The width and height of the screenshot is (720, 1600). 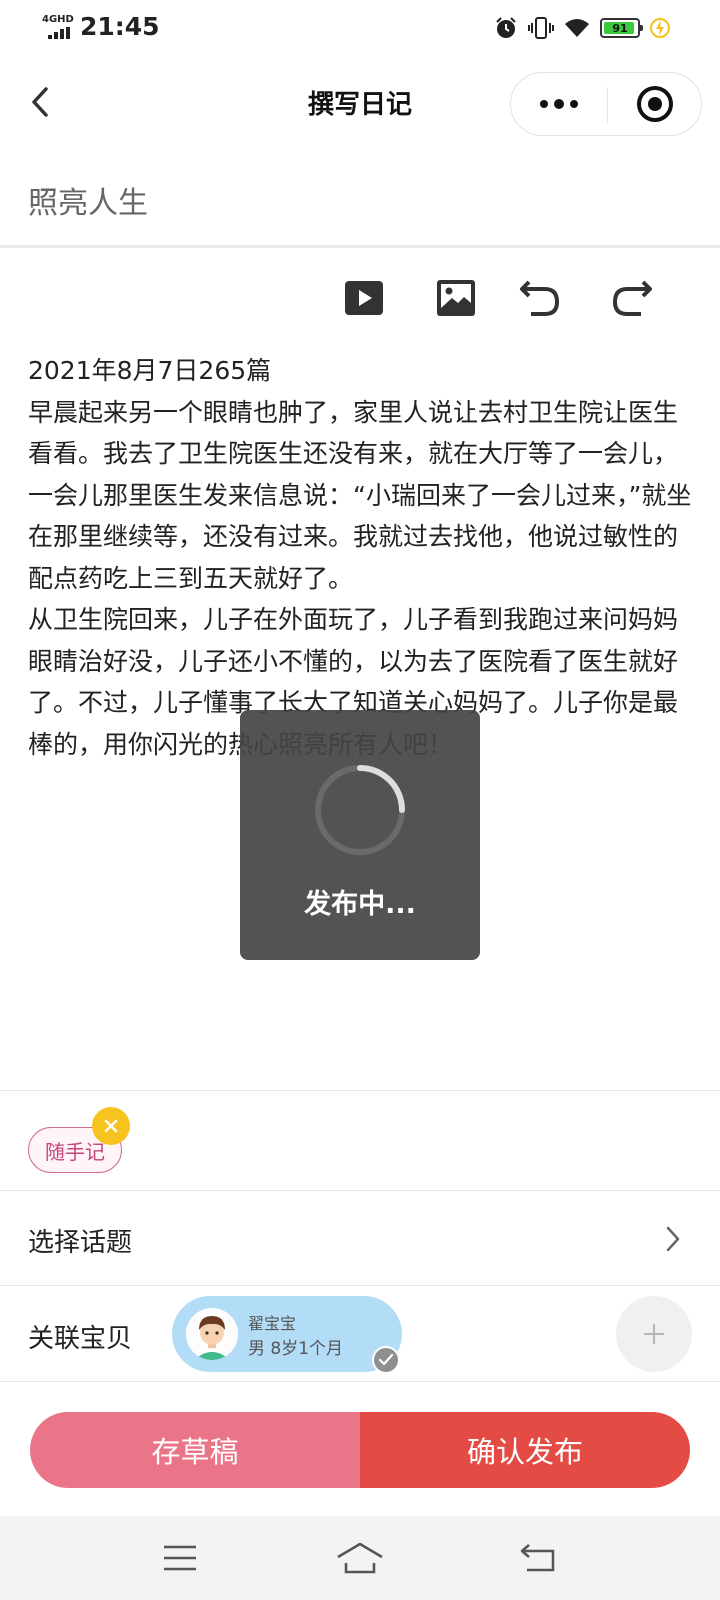 What do you see at coordinates (59, 33) in the screenshot?
I see `signal-icon` at bounding box center [59, 33].